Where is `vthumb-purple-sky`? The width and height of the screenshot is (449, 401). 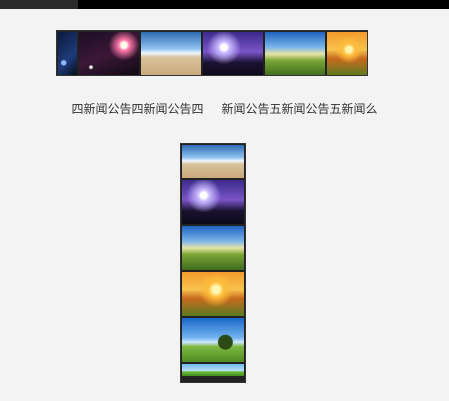 vthumb-purple-sky is located at coordinates (213, 202).